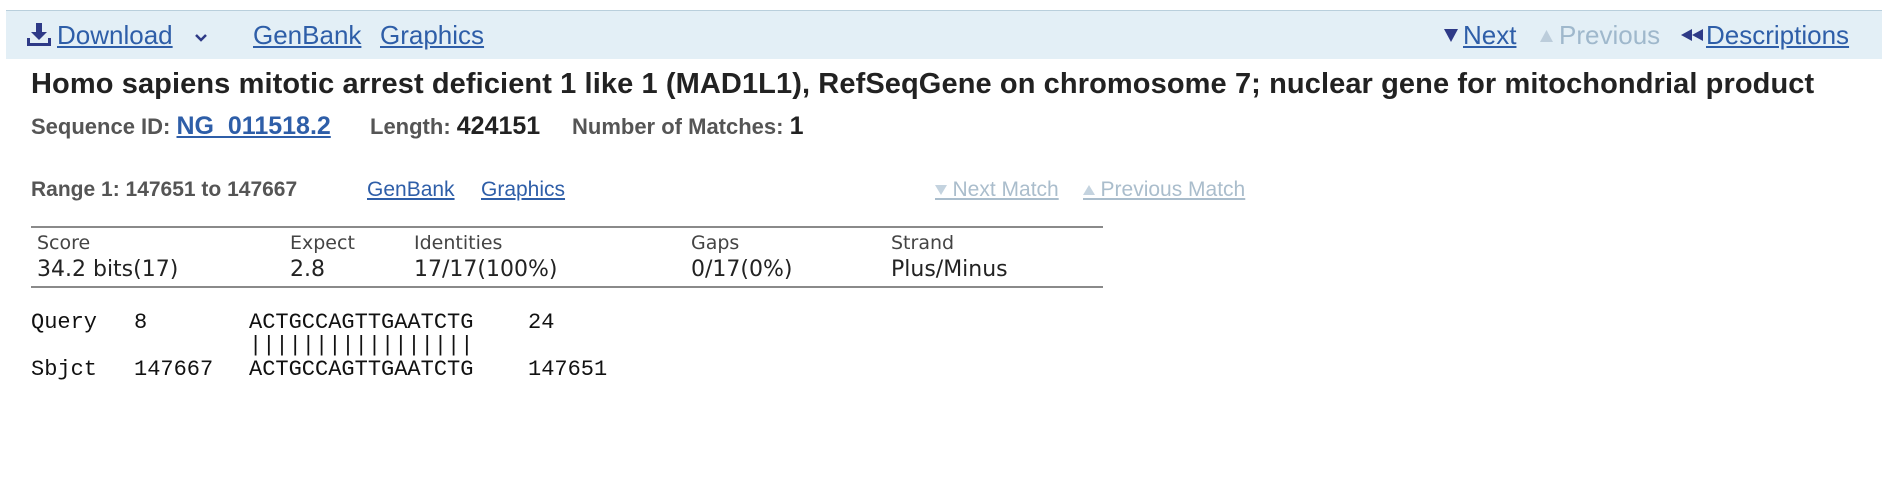 The height and width of the screenshot is (482, 1894). What do you see at coordinates (1546, 36) in the screenshot?
I see `triangle-up-icon` at bounding box center [1546, 36].